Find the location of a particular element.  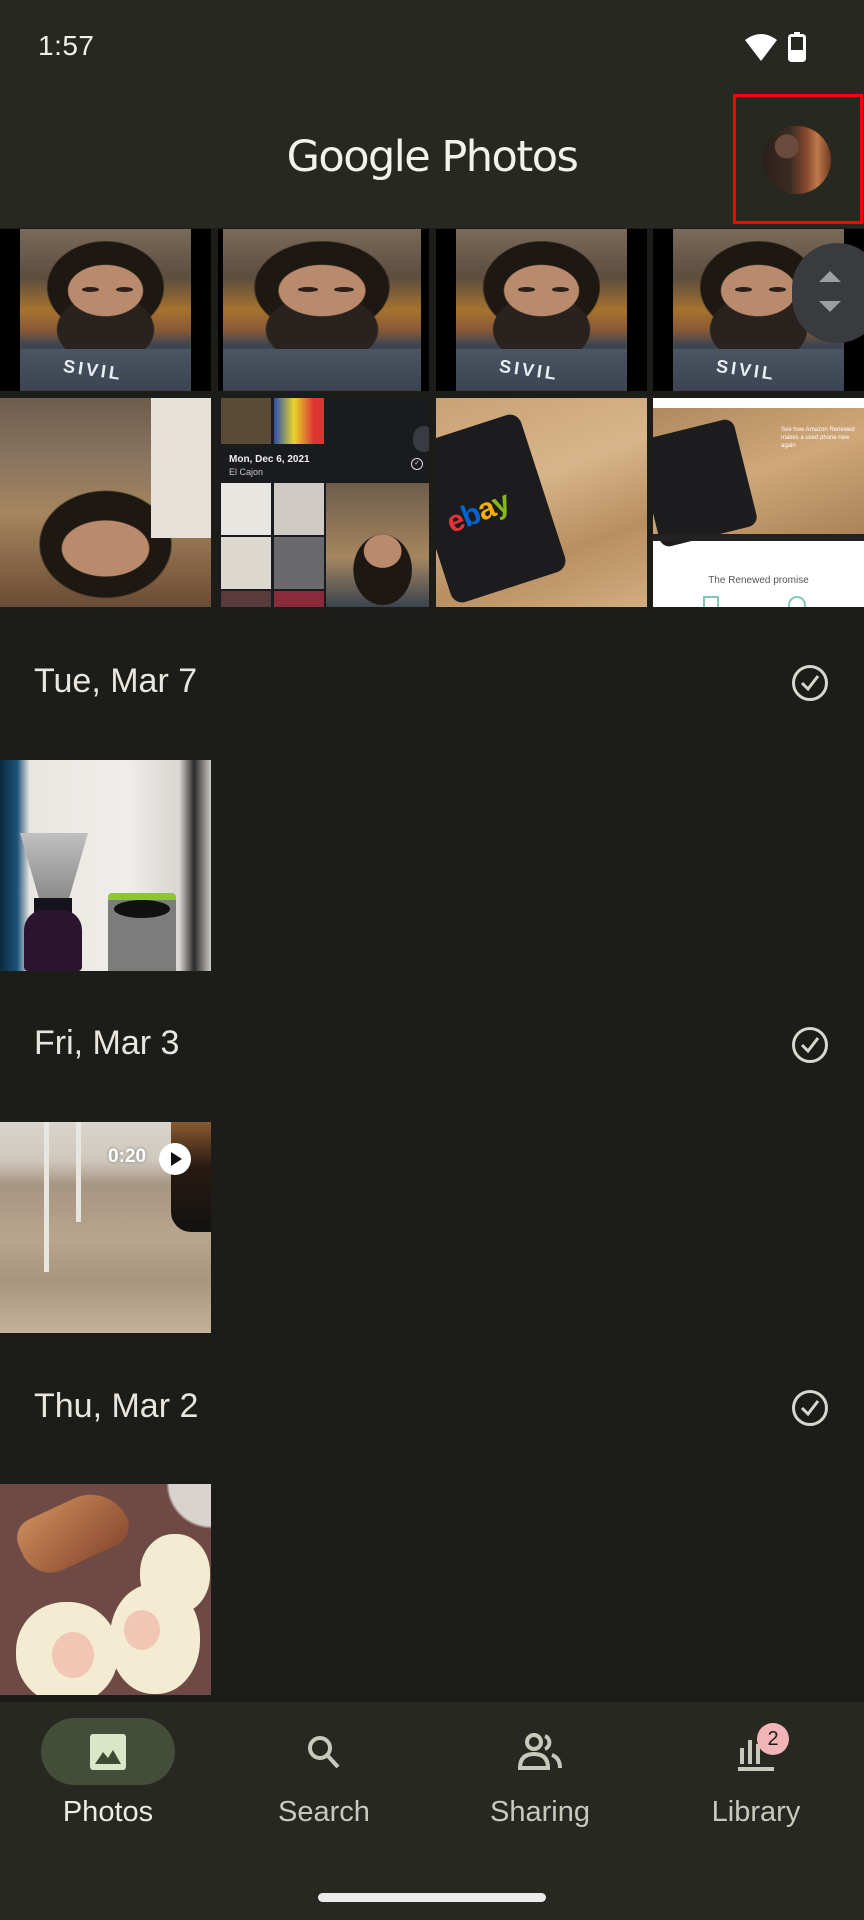

section-date: Fri, Mar 3 is located at coordinates (107, 1043).